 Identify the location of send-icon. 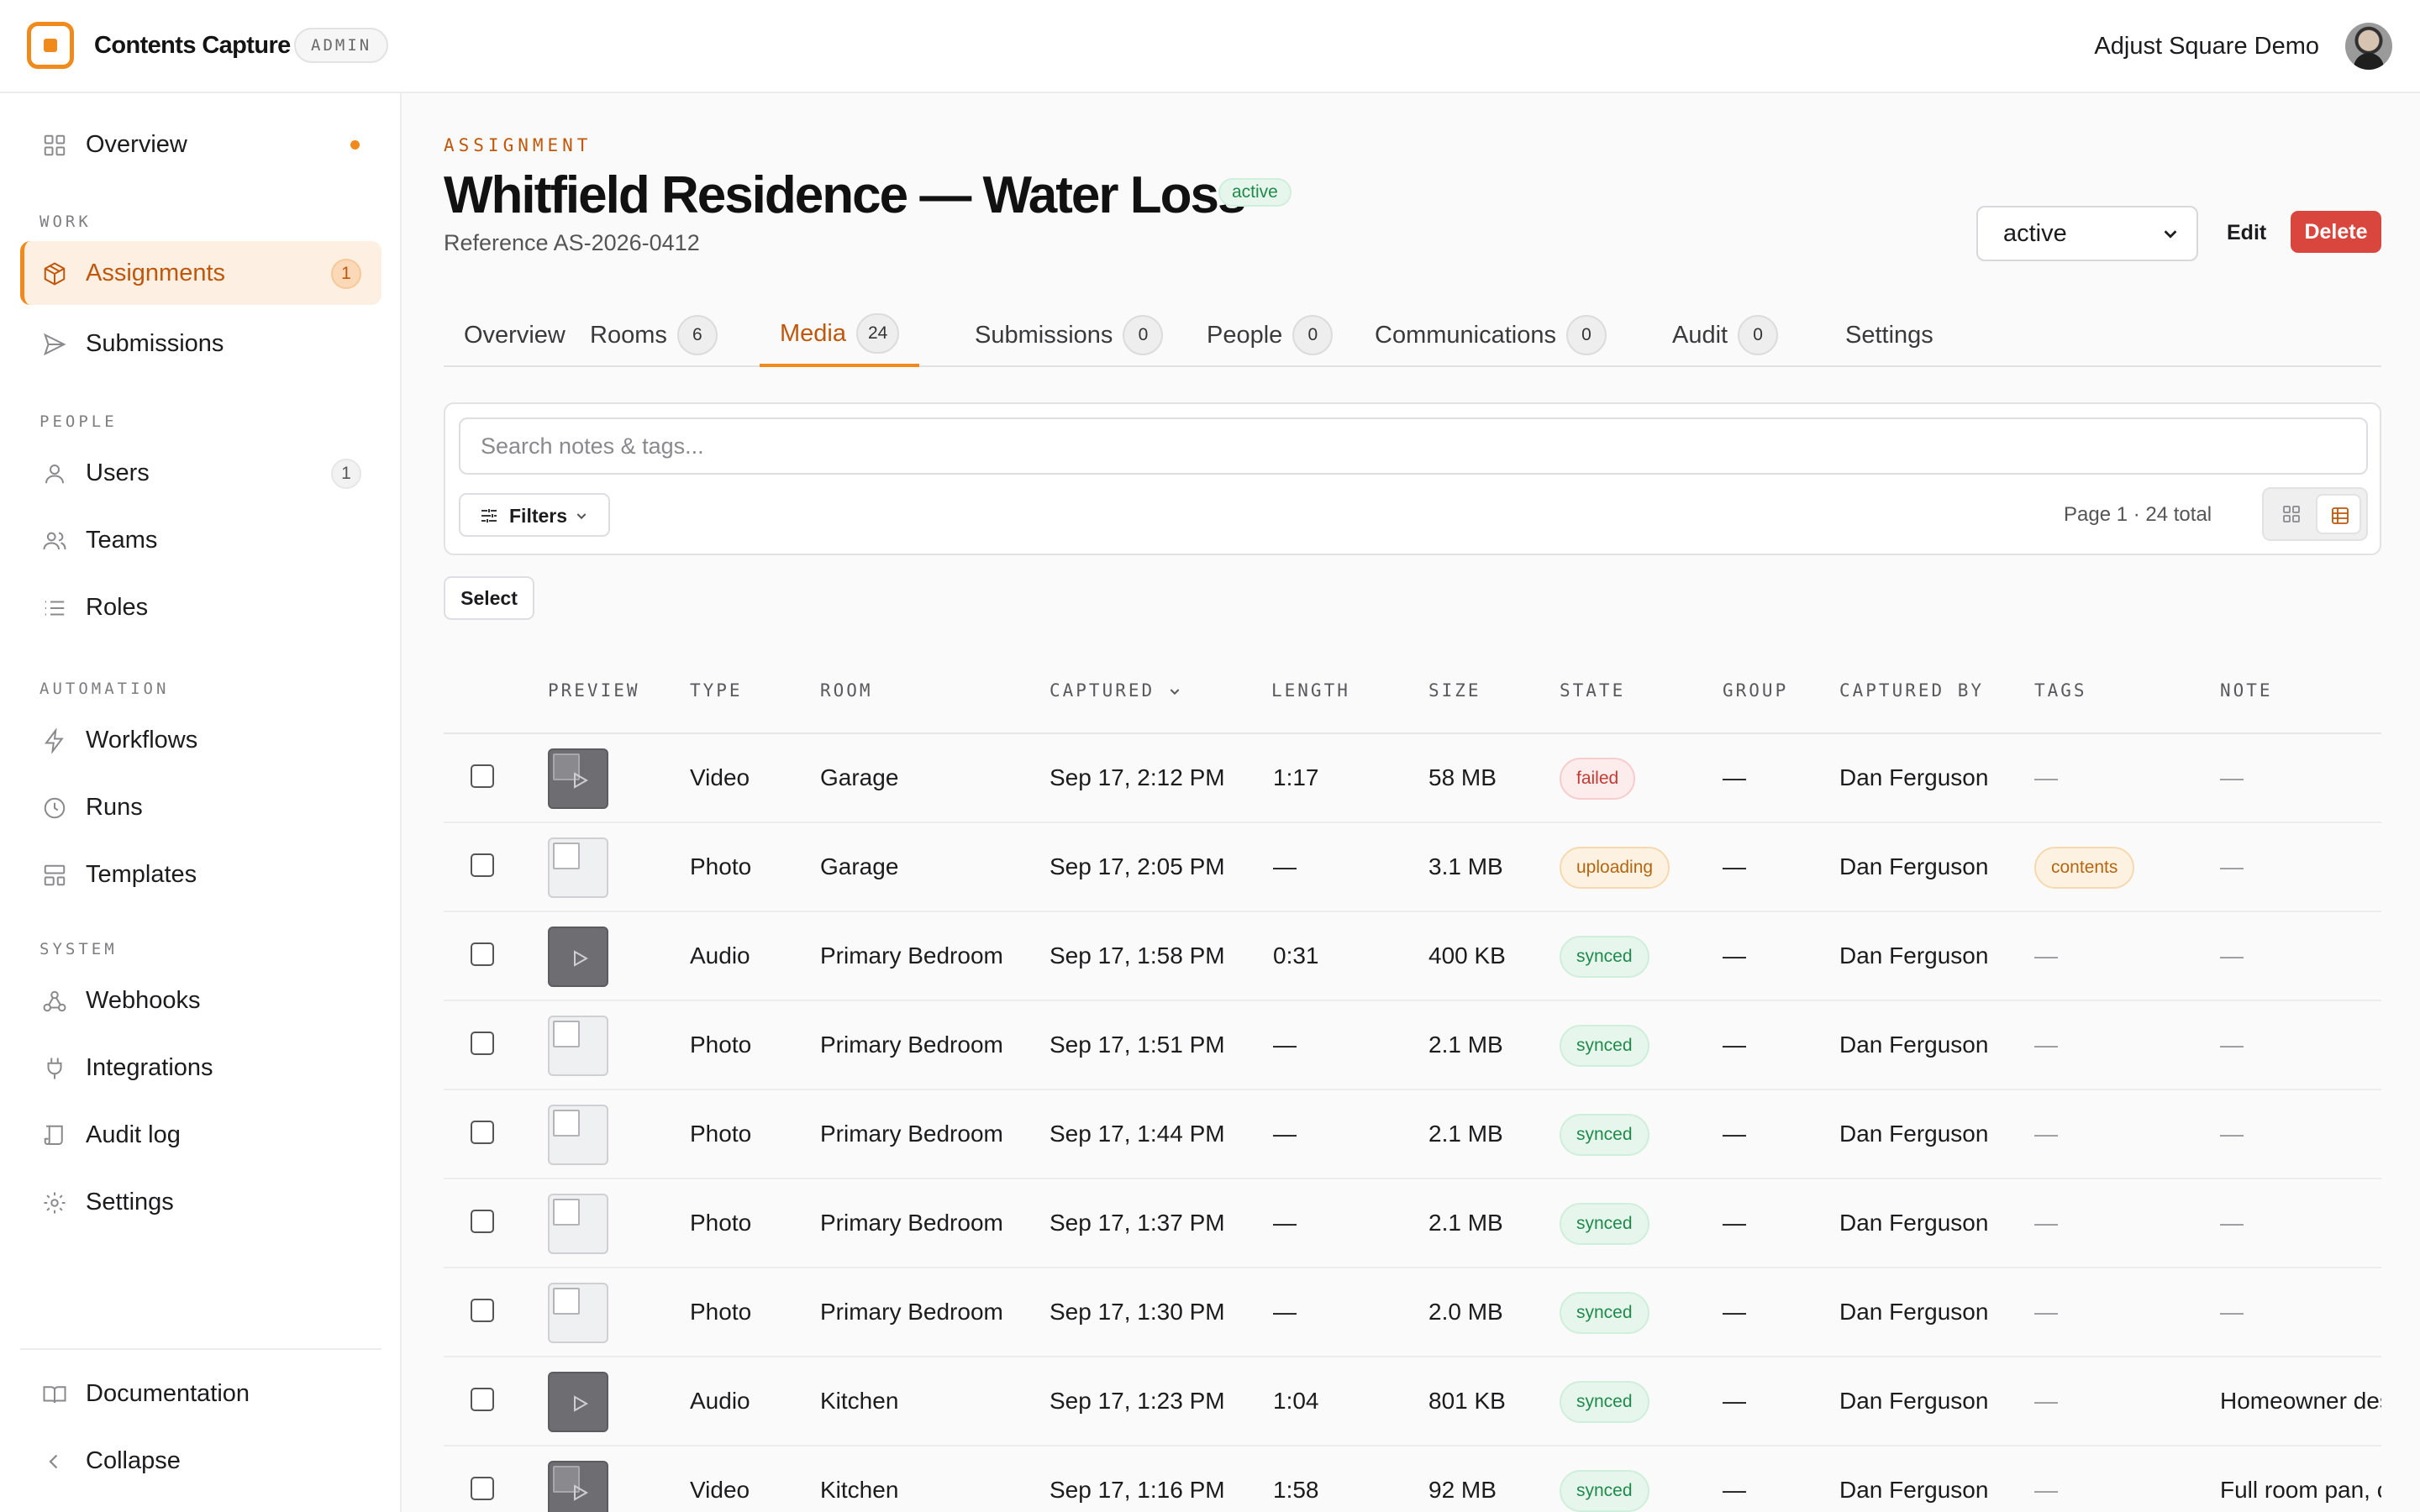
(55, 344).